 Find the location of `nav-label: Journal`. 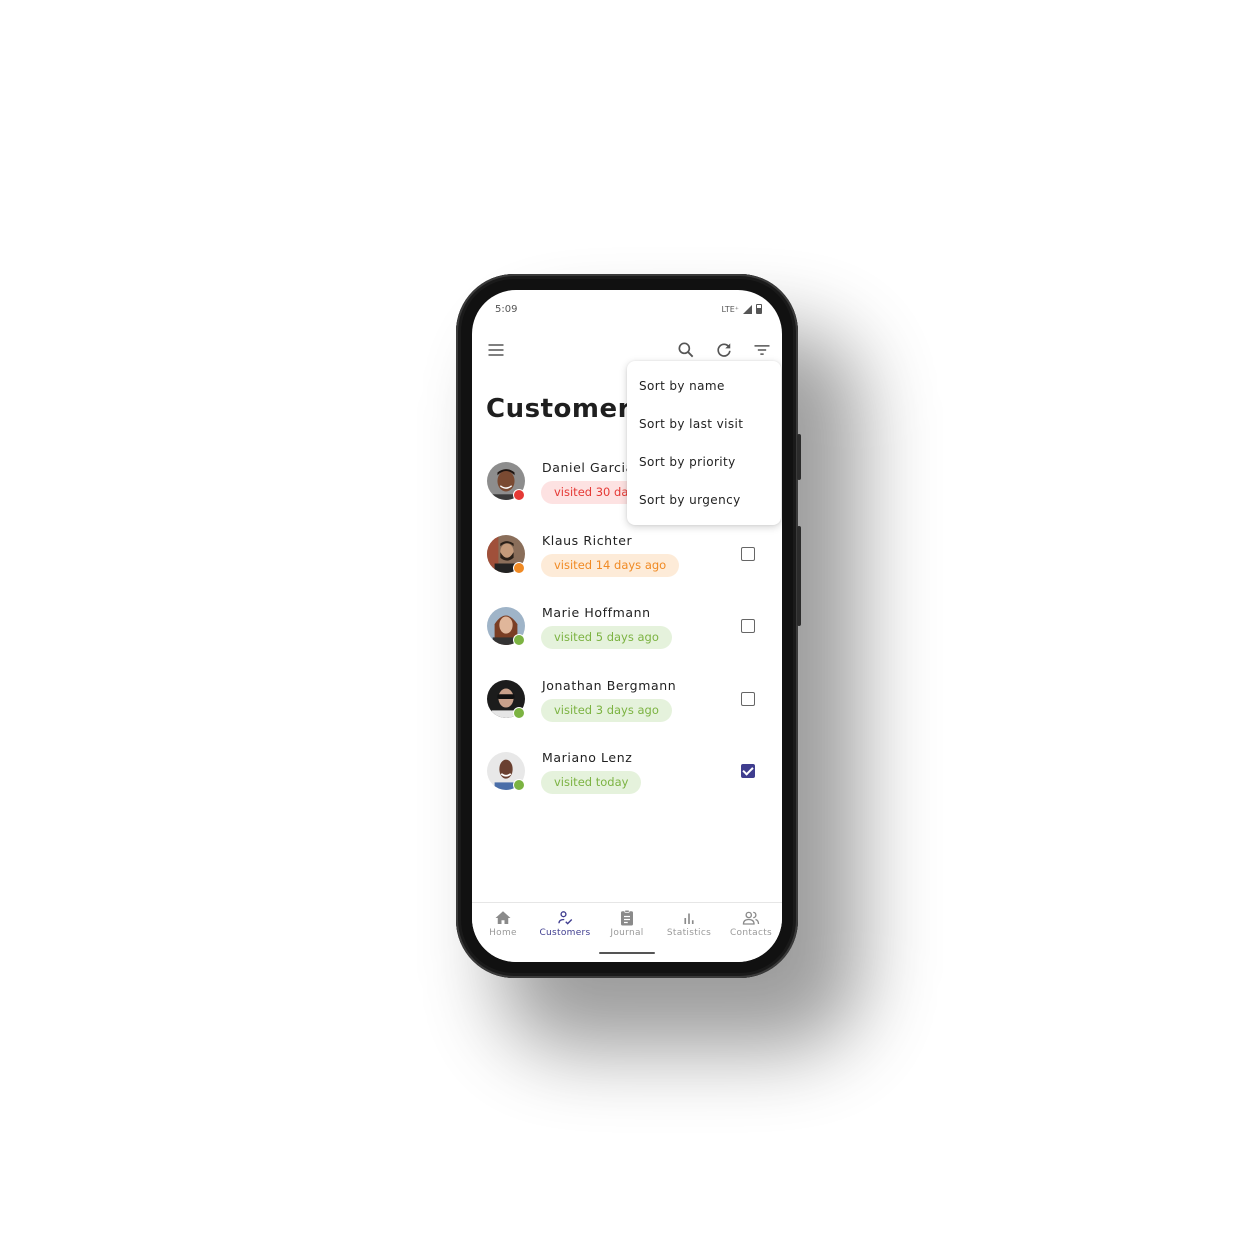

nav-label: Journal is located at coordinates (627, 933).